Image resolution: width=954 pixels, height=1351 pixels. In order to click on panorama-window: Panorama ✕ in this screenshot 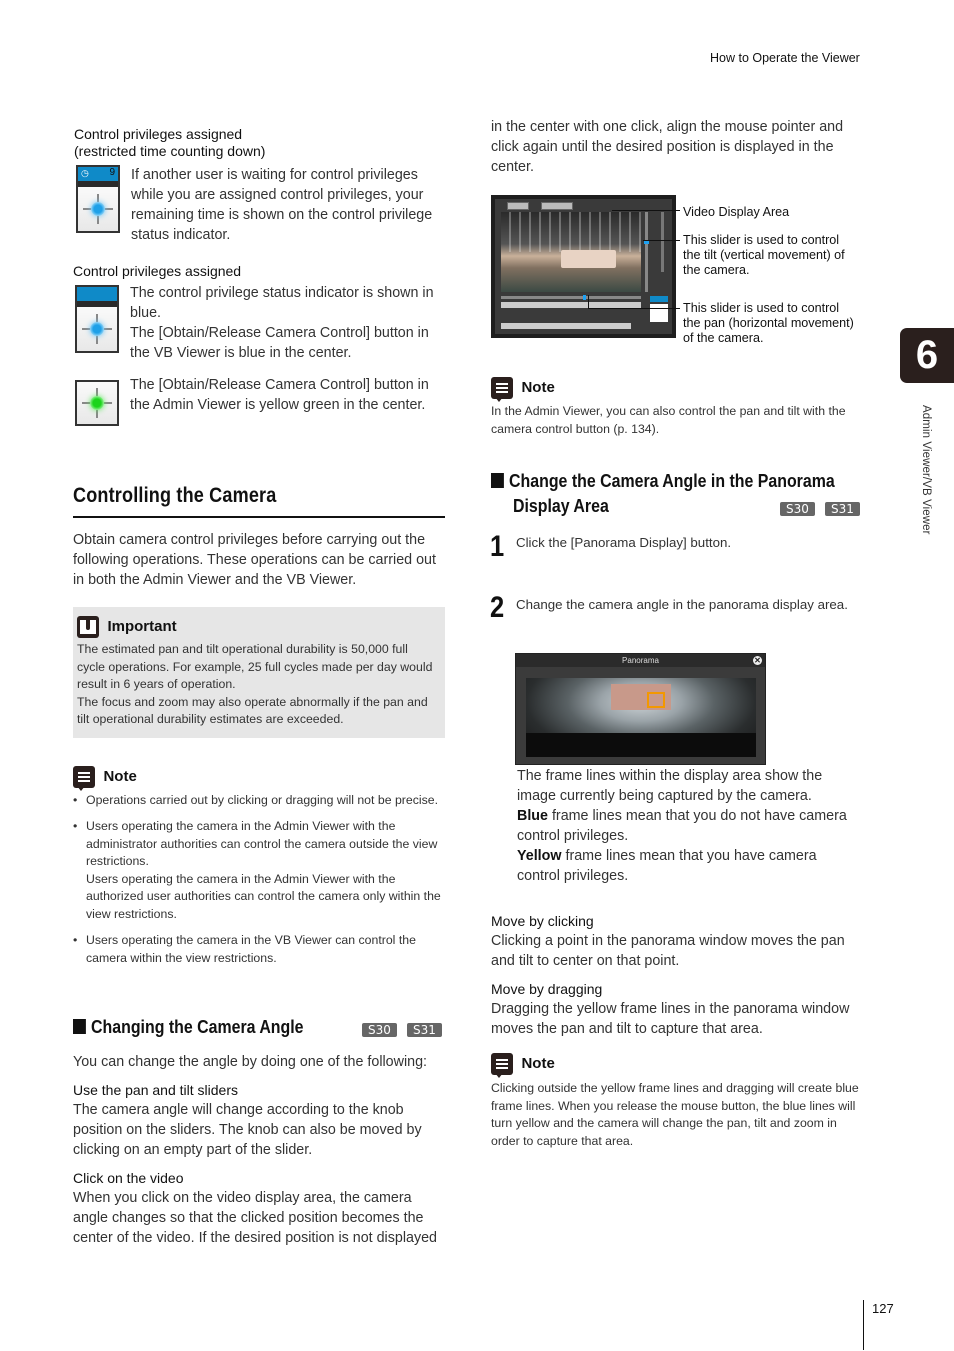, I will do `click(640, 709)`.